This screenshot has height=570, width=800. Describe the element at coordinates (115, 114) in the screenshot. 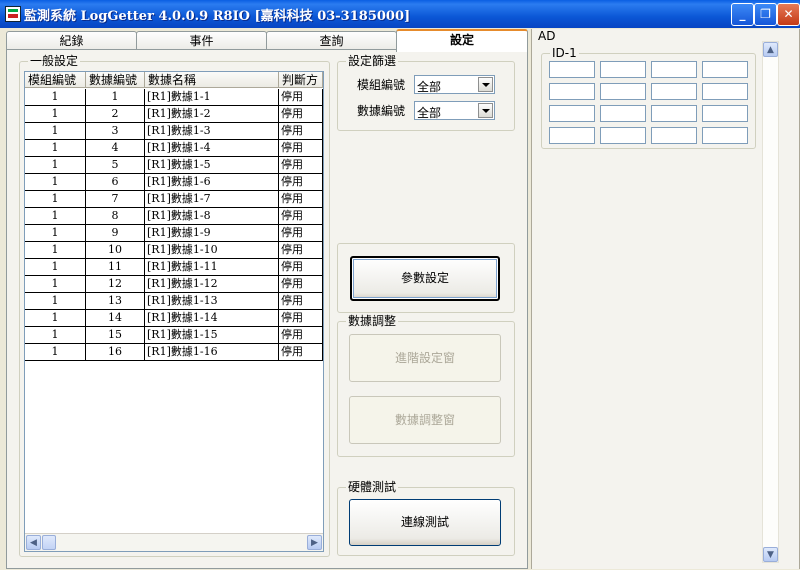

I see `cell-data-no: 2` at that location.